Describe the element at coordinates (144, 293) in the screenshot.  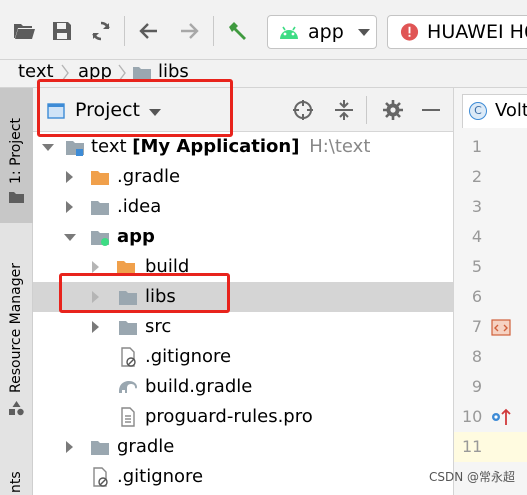
I see `annotation-box-libs-folder` at that location.